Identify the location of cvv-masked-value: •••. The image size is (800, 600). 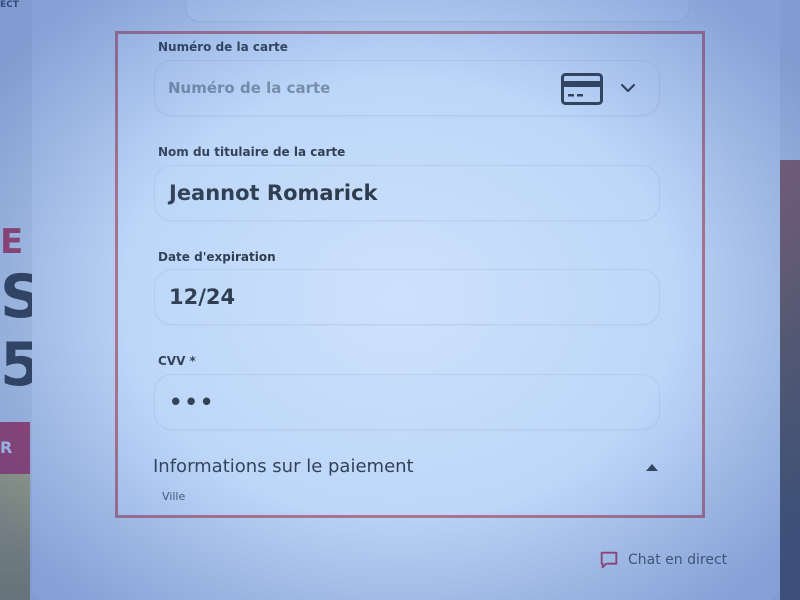
(192, 402).